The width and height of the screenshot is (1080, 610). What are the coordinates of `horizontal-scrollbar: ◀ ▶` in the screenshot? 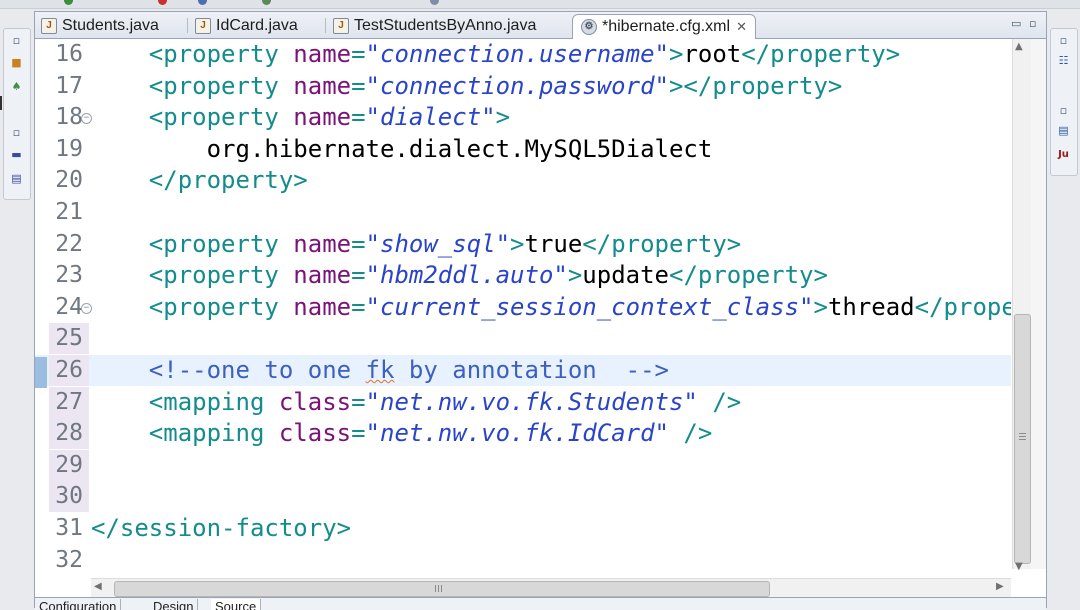 It's located at (551, 587).